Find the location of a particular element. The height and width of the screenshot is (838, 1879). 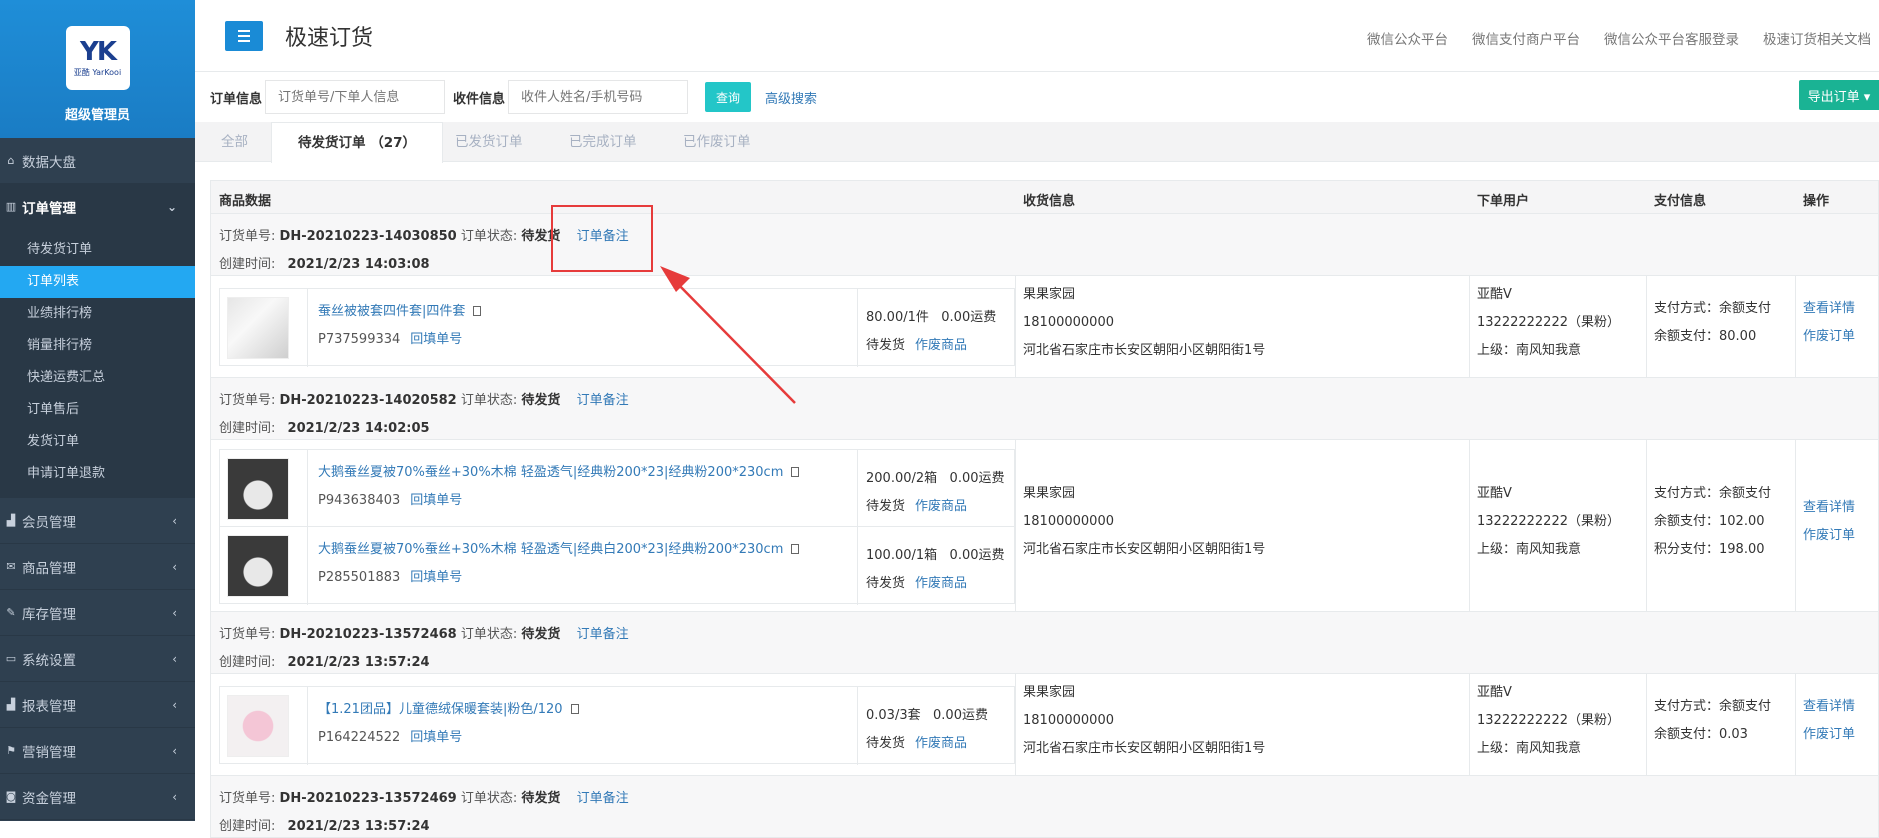

query-button: 查询 is located at coordinates (728, 97).